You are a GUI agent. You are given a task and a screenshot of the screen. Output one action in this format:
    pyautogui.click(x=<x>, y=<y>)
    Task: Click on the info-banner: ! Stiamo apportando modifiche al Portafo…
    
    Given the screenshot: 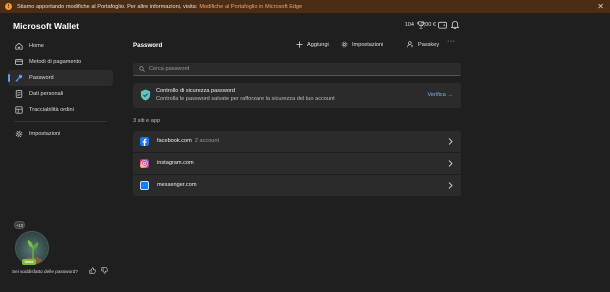 What is the action you would take?
    pyautogui.click(x=305, y=6)
    